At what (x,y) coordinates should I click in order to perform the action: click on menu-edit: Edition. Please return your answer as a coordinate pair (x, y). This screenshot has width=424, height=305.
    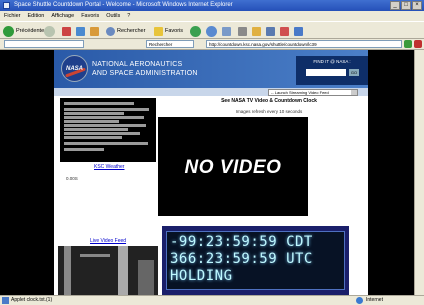
    Looking at the image, I should click on (36, 16).